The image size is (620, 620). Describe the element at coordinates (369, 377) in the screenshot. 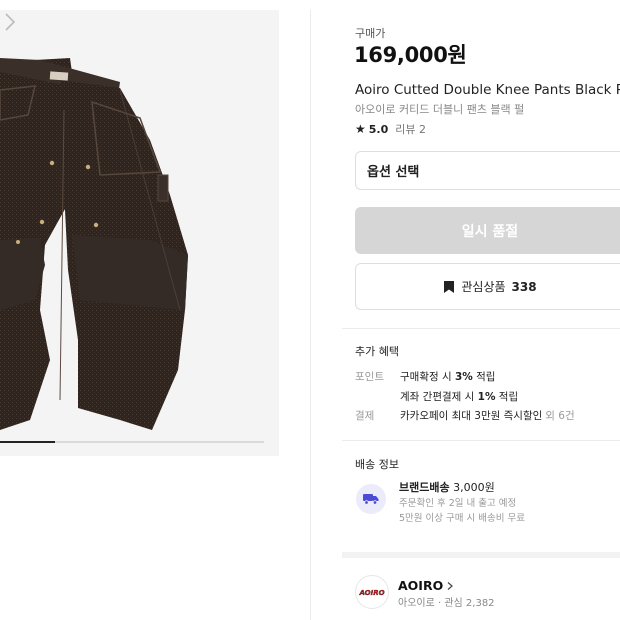

I see `benefit-point-label: 포인트` at that location.